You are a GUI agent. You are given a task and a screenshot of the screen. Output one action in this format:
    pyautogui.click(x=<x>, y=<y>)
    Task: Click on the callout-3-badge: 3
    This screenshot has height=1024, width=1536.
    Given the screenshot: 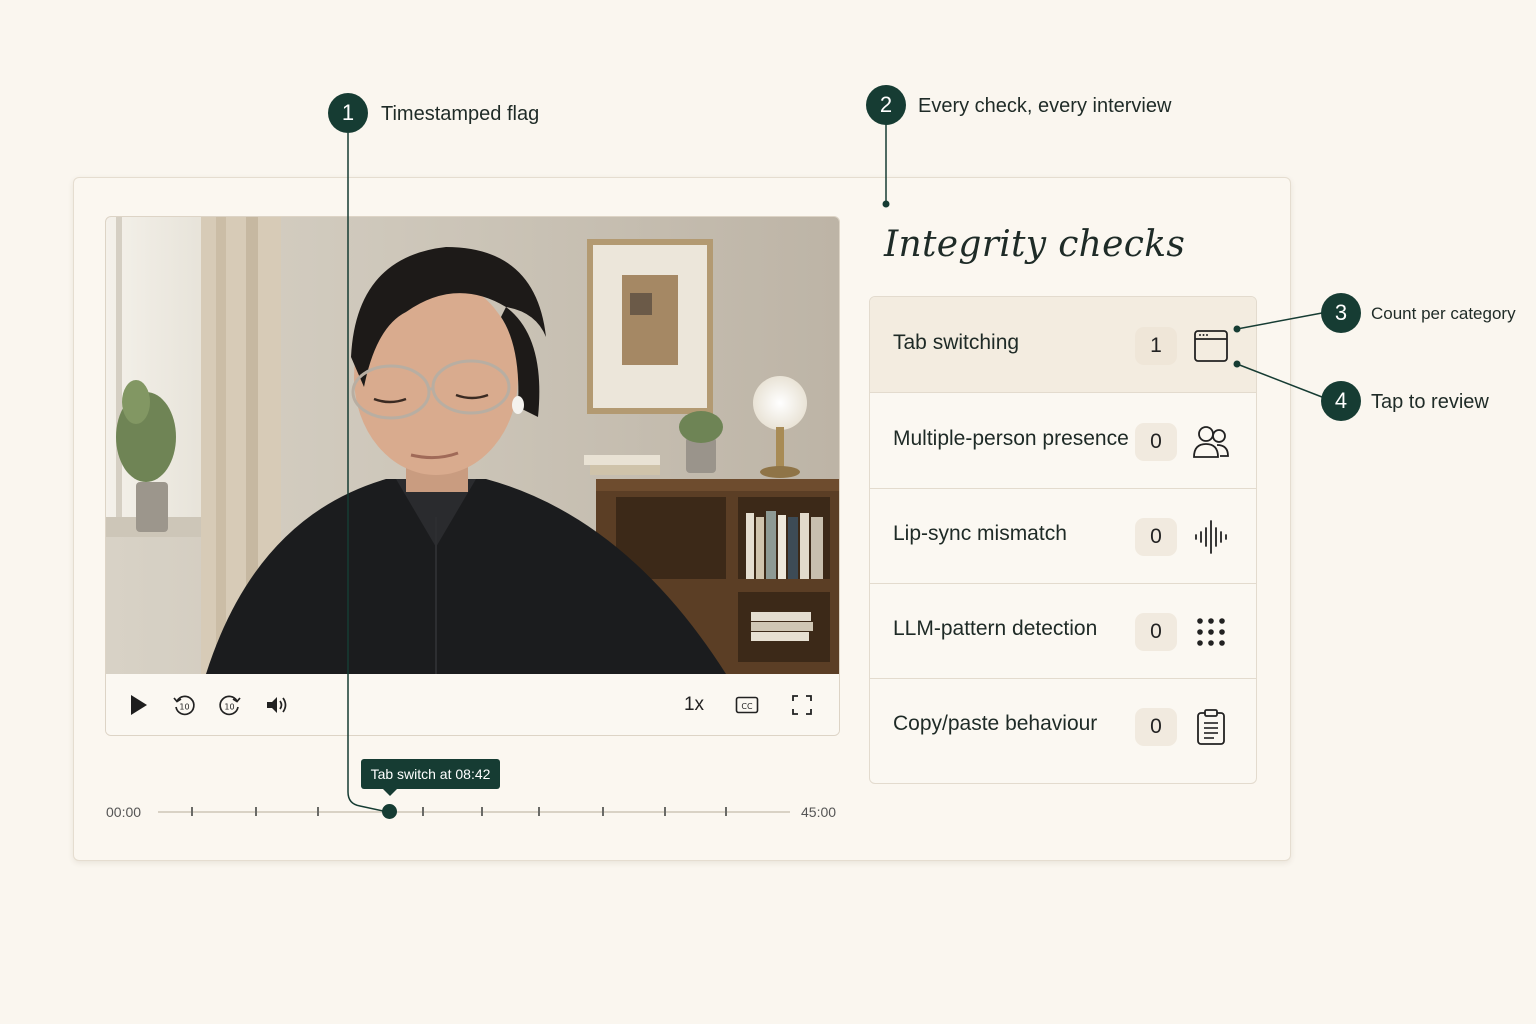 What is the action you would take?
    pyautogui.click(x=1341, y=313)
    